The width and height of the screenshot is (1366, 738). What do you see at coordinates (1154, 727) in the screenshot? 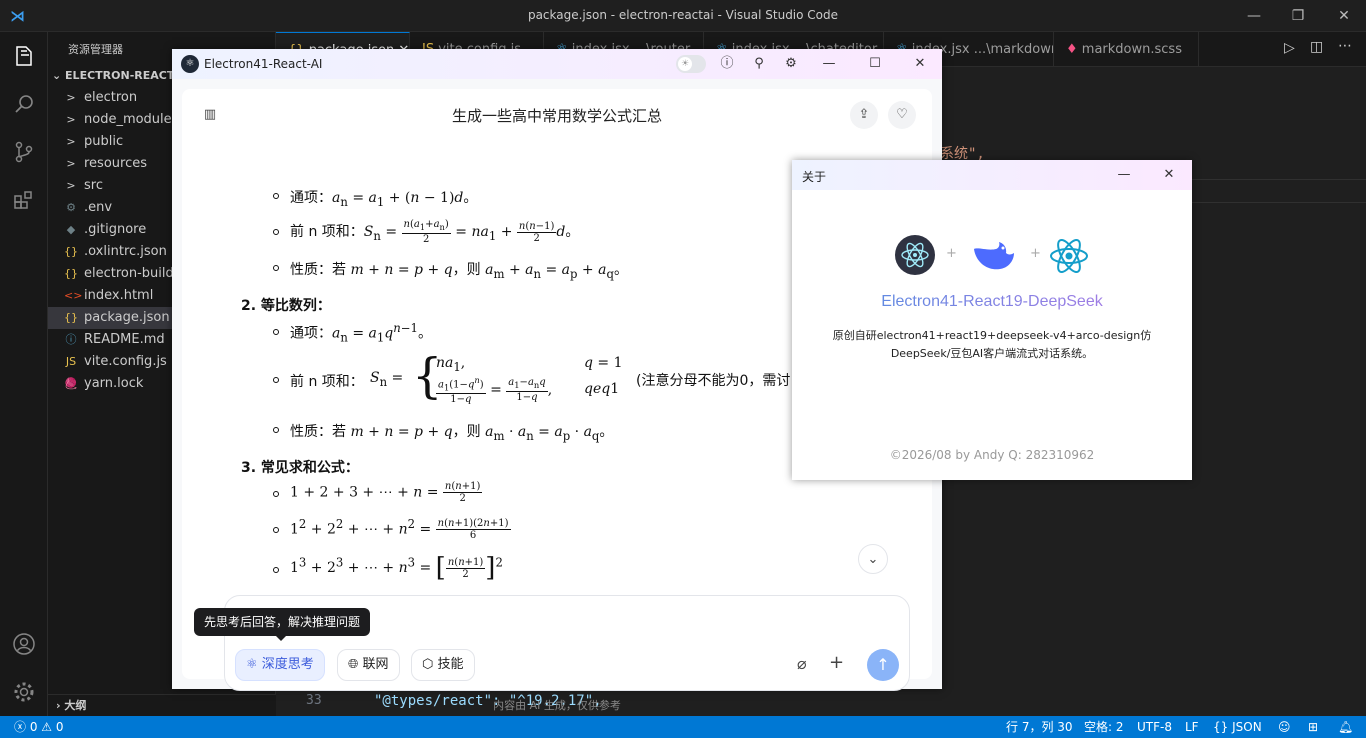
I see `encoding: UTF-8` at bounding box center [1154, 727].